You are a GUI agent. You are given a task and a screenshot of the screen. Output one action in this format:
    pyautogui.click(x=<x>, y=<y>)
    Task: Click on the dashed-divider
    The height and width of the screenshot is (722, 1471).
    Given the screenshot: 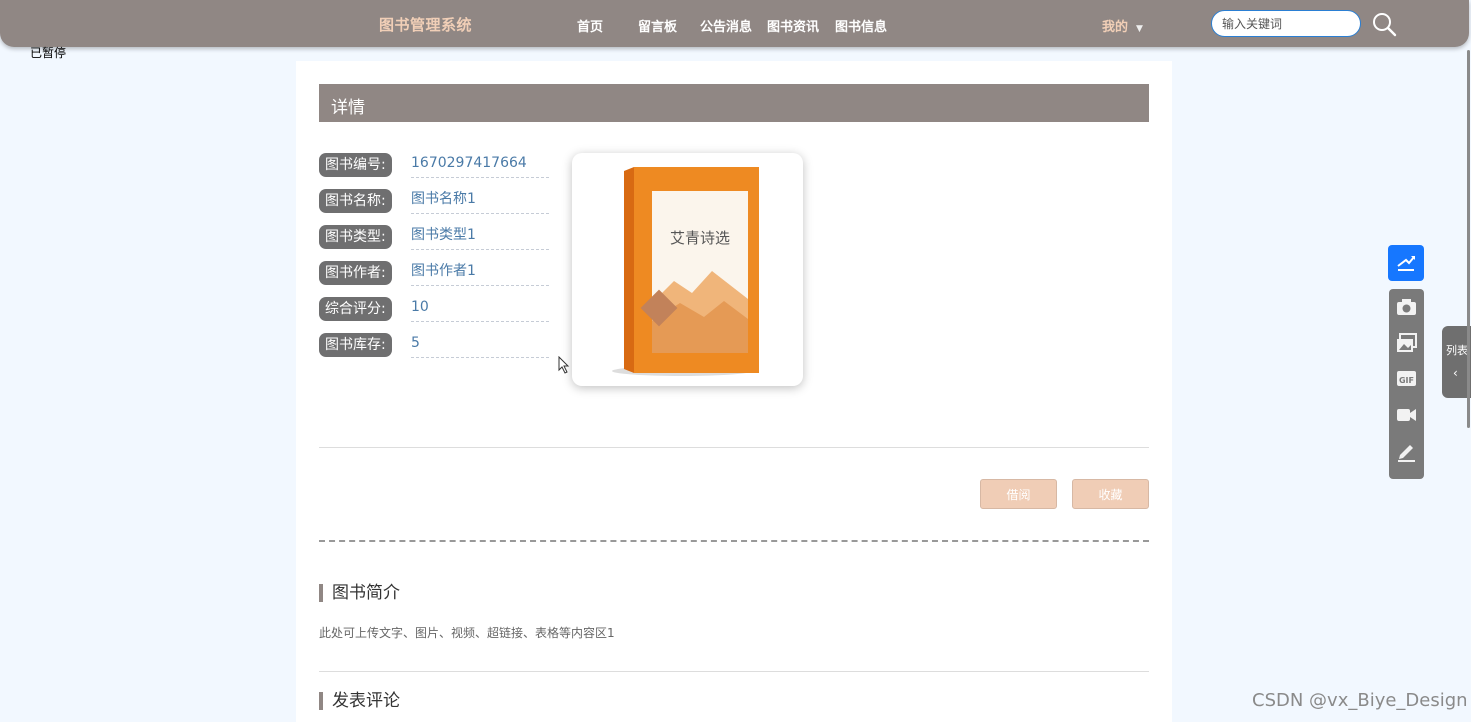 What is the action you would take?
    pyautogui.click(x=734, y=541)
    